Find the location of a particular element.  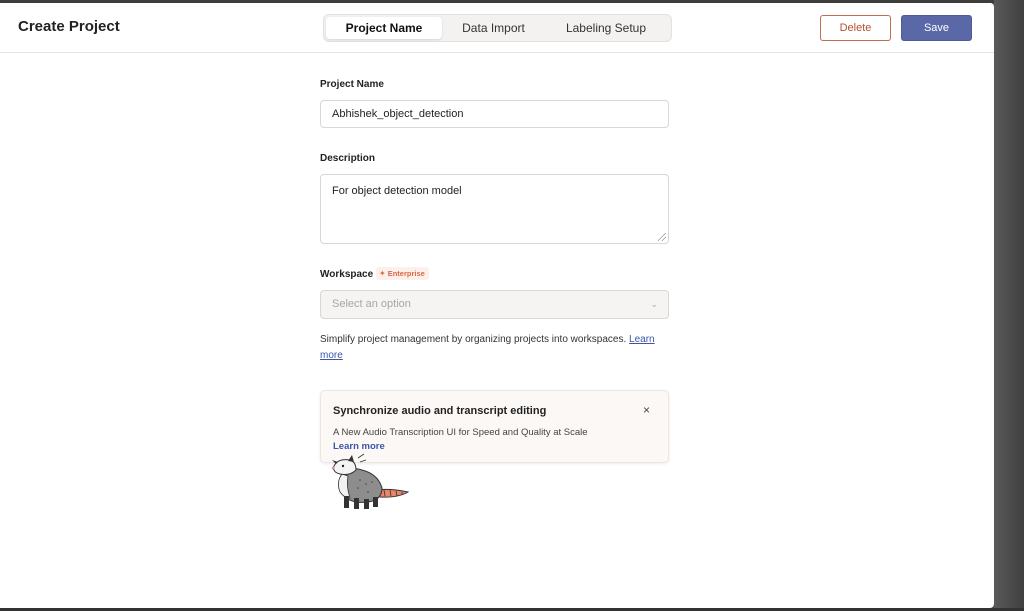

chevron-down-icon: ⌄ is located at coordinates (654, 304).